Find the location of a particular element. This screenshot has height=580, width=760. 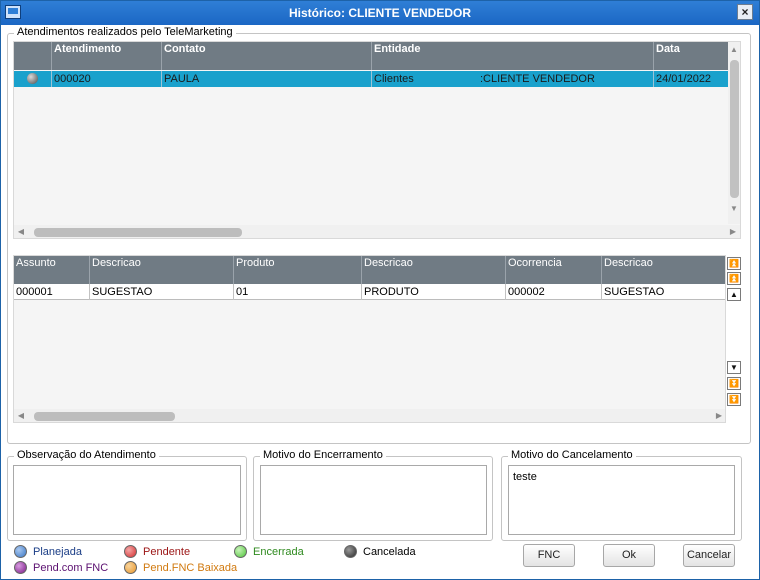

column-header-assunto: Assunto is located at coordinates (52, 270).